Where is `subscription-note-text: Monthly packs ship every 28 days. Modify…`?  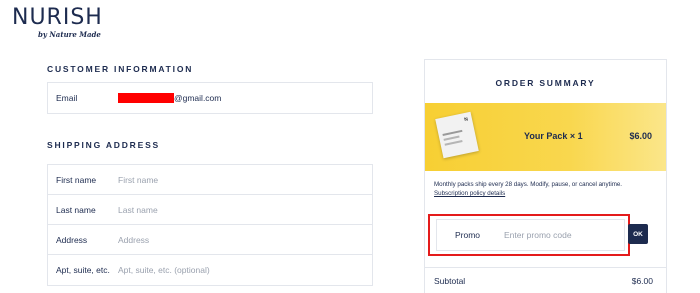 subscription-note-text: Monthly packs ship every 28 days. Modify… is located at coordinates (528, 184).